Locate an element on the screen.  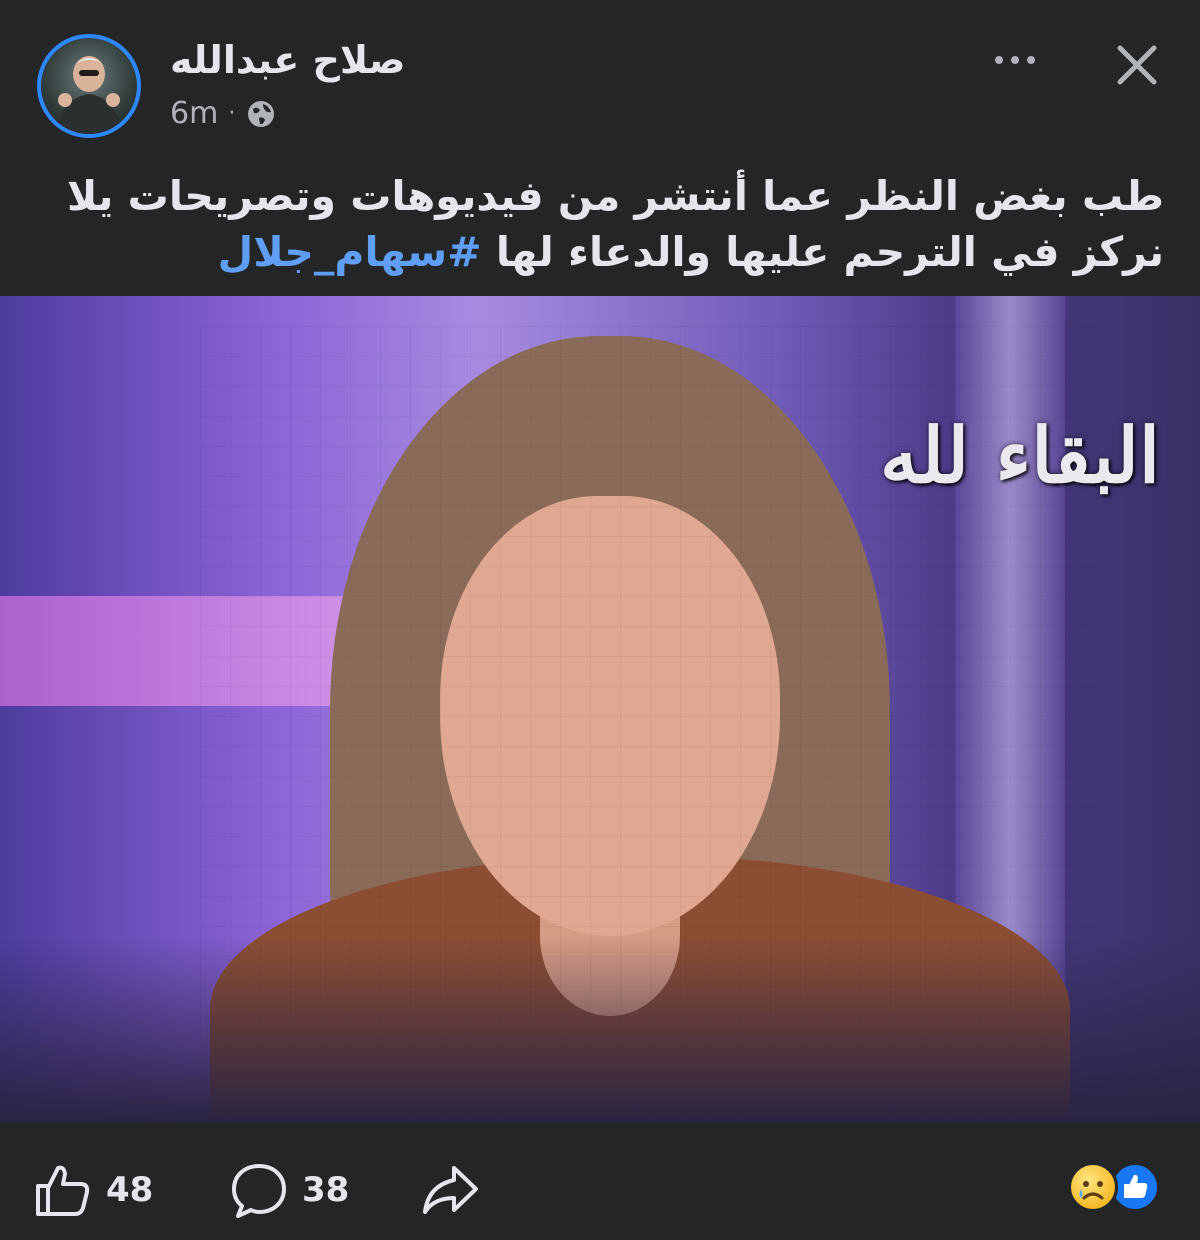
author-name: صلاح عبدالله is located at coordinates (287, 60).